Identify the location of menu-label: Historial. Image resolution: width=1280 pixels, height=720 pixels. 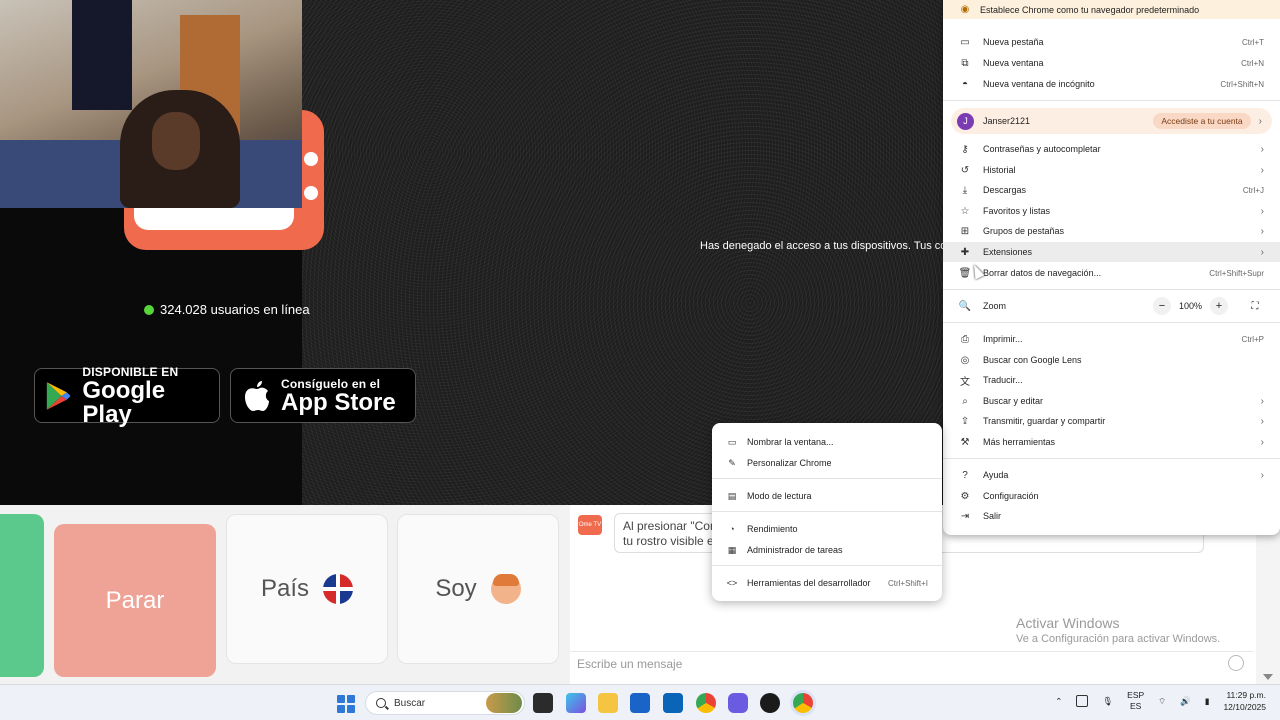
(999, 170).